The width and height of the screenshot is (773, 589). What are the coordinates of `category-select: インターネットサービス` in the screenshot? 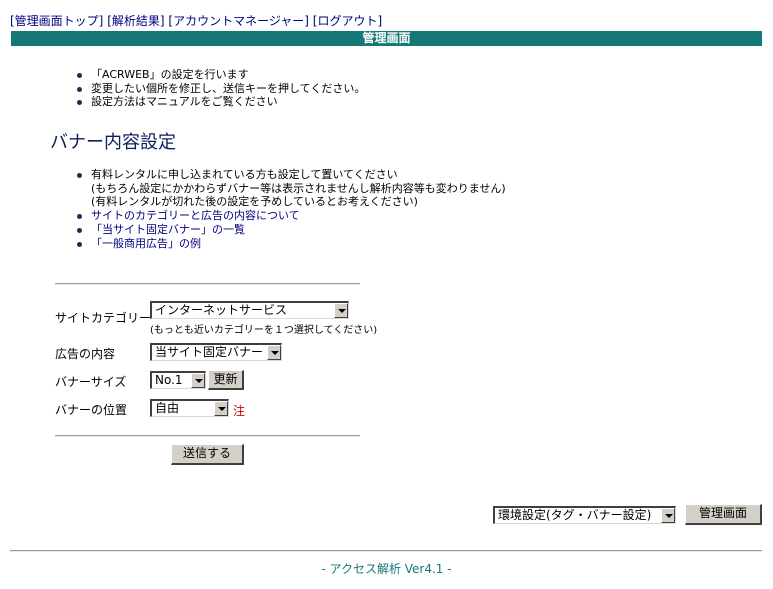 It's located at (249, 310).